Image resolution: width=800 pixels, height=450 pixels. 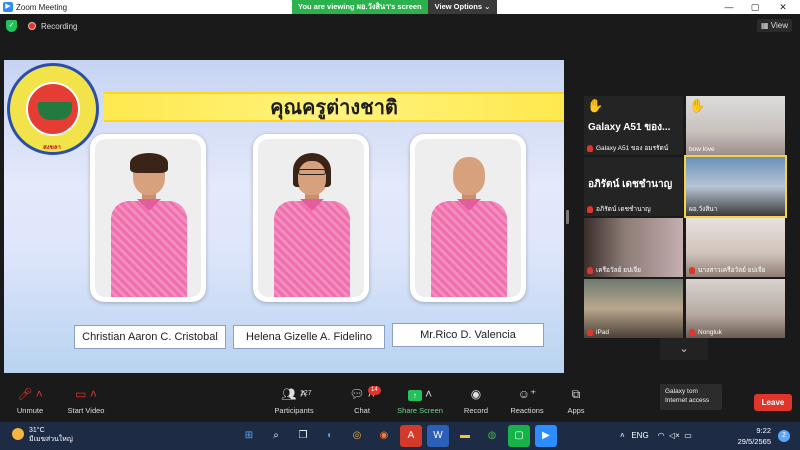 I want to click on chat-button: 💬︎ ˄ 14 Chat, so click(x=362, y=402).